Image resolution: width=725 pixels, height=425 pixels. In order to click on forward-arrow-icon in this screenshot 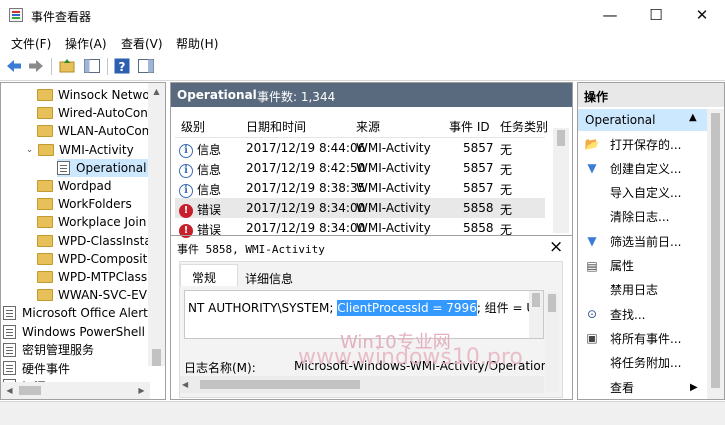, I will do `click(36, 66)`.